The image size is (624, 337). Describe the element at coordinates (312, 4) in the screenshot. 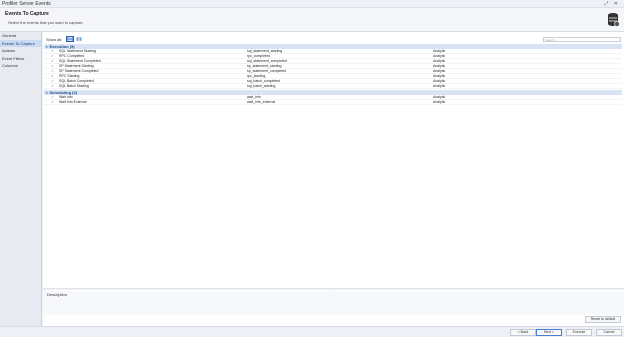

I see `window-titlebar: Profiler Server Events ⤢ ✕` at that location.